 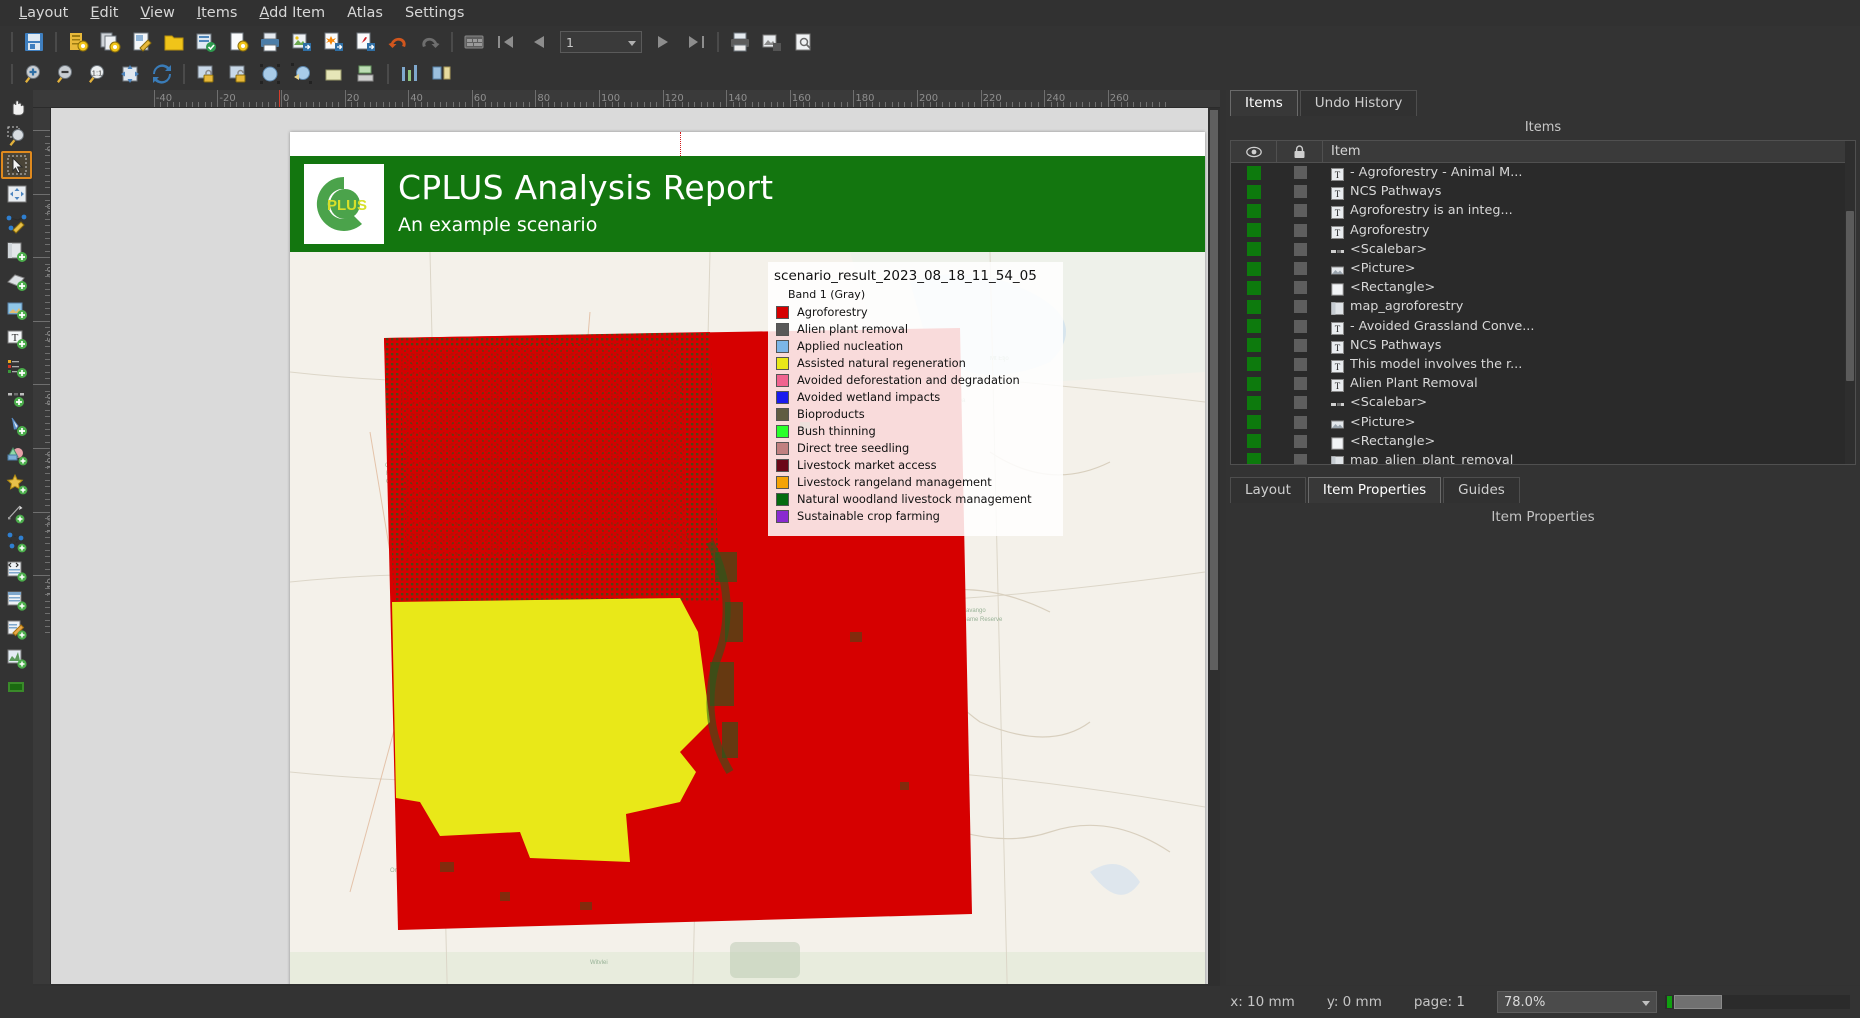 I want to click on zoom-slider, so click(x=1757, y=1002).